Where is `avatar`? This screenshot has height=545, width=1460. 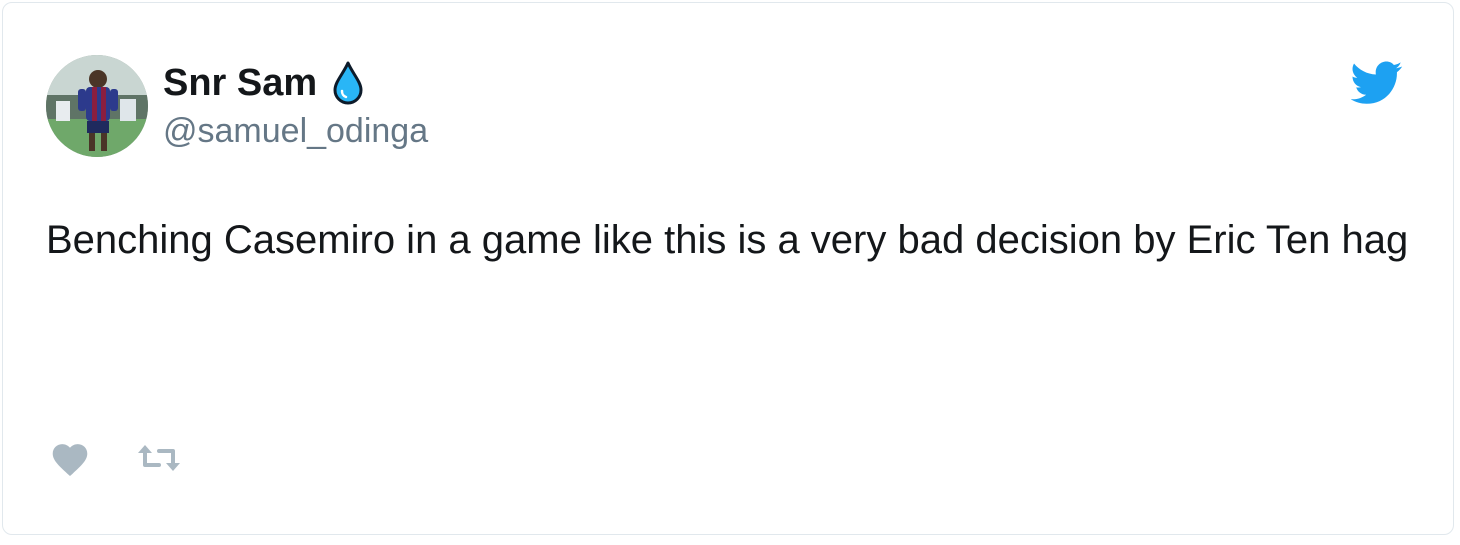 avatar is located at coordinates (97, 106).